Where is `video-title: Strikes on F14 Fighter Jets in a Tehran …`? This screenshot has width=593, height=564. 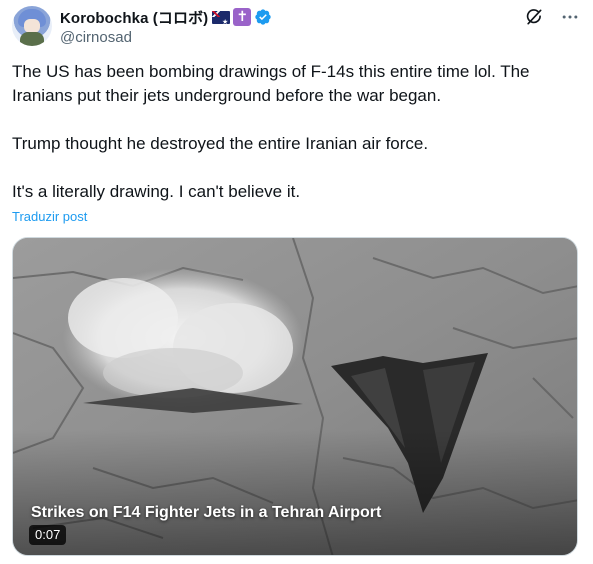 video-title: Strikes on F14 Fighter Jets in a Tehran … is located at coordinates (206, 512).